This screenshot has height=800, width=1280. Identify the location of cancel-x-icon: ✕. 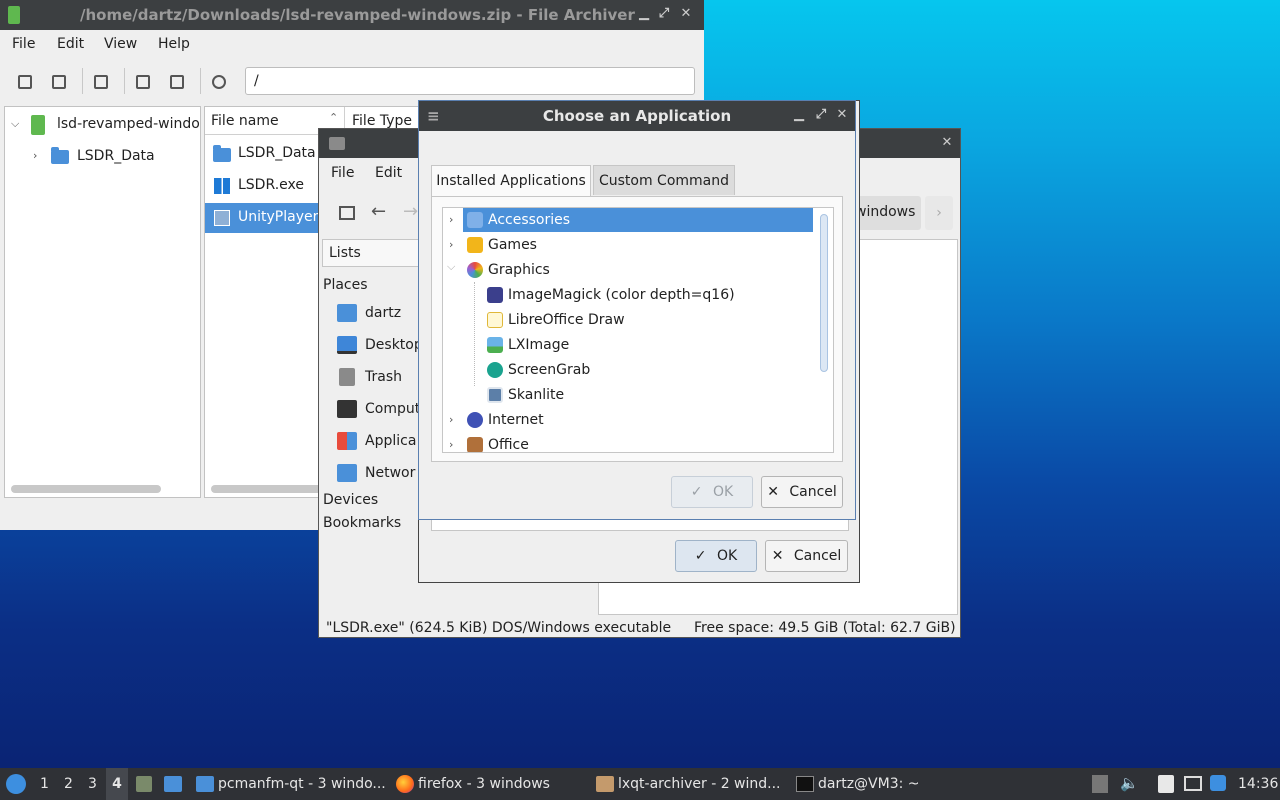
(773, 492).